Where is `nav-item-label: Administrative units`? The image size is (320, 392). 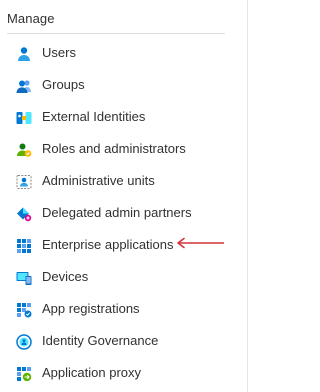 nav-item-label: Administrative units is located at coordinates (98, 180).